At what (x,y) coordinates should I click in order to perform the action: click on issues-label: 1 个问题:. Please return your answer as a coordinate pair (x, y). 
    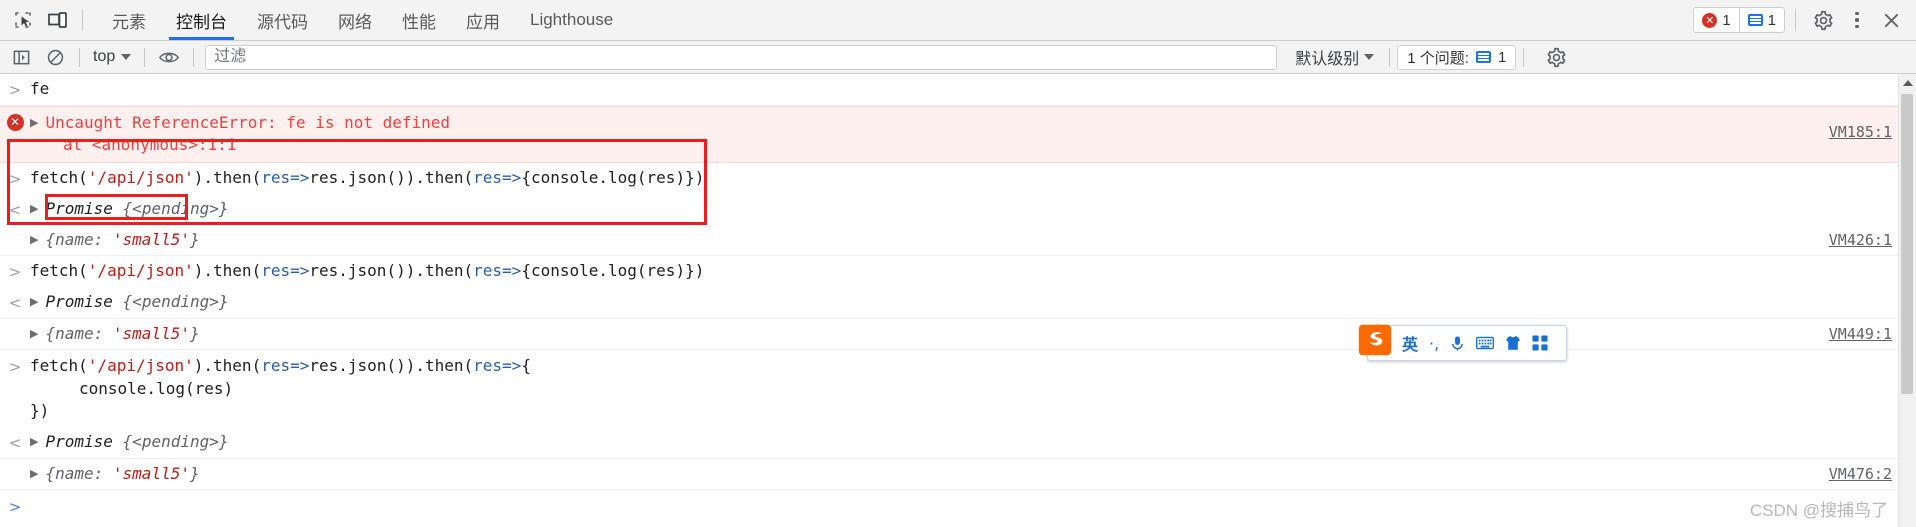
    Looking at the image, I should click on (1438, 58).